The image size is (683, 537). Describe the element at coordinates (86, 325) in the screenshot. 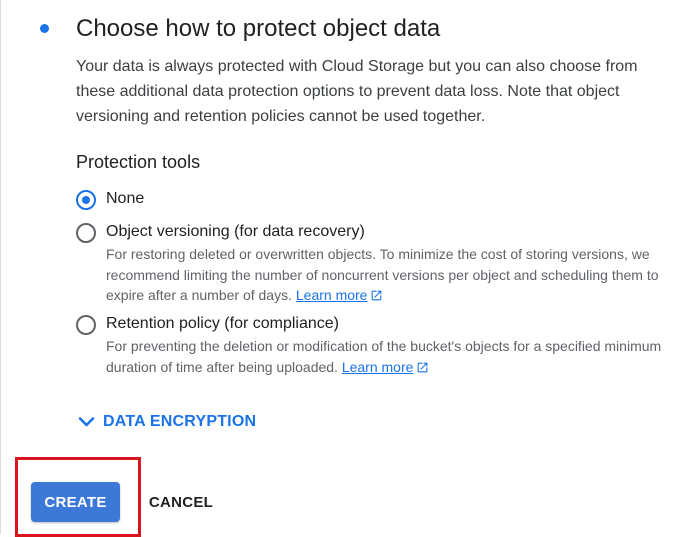

I see `radio-button-retention-policy` at that location.